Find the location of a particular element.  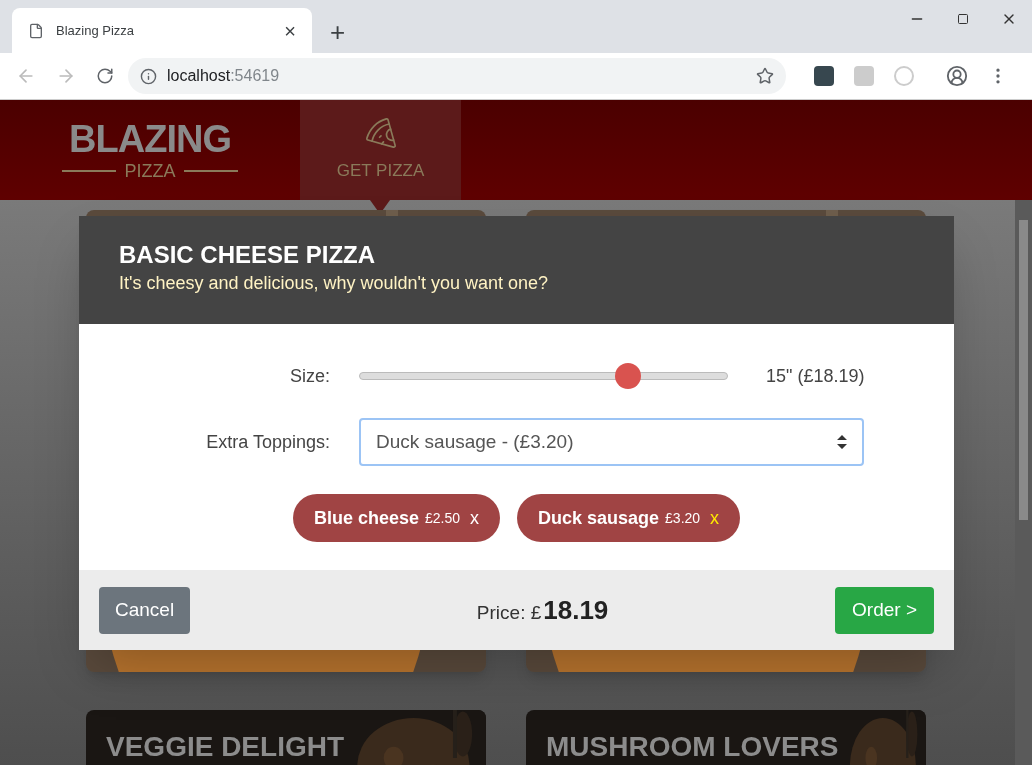

extension-icon is located at coordinates (824, 76).